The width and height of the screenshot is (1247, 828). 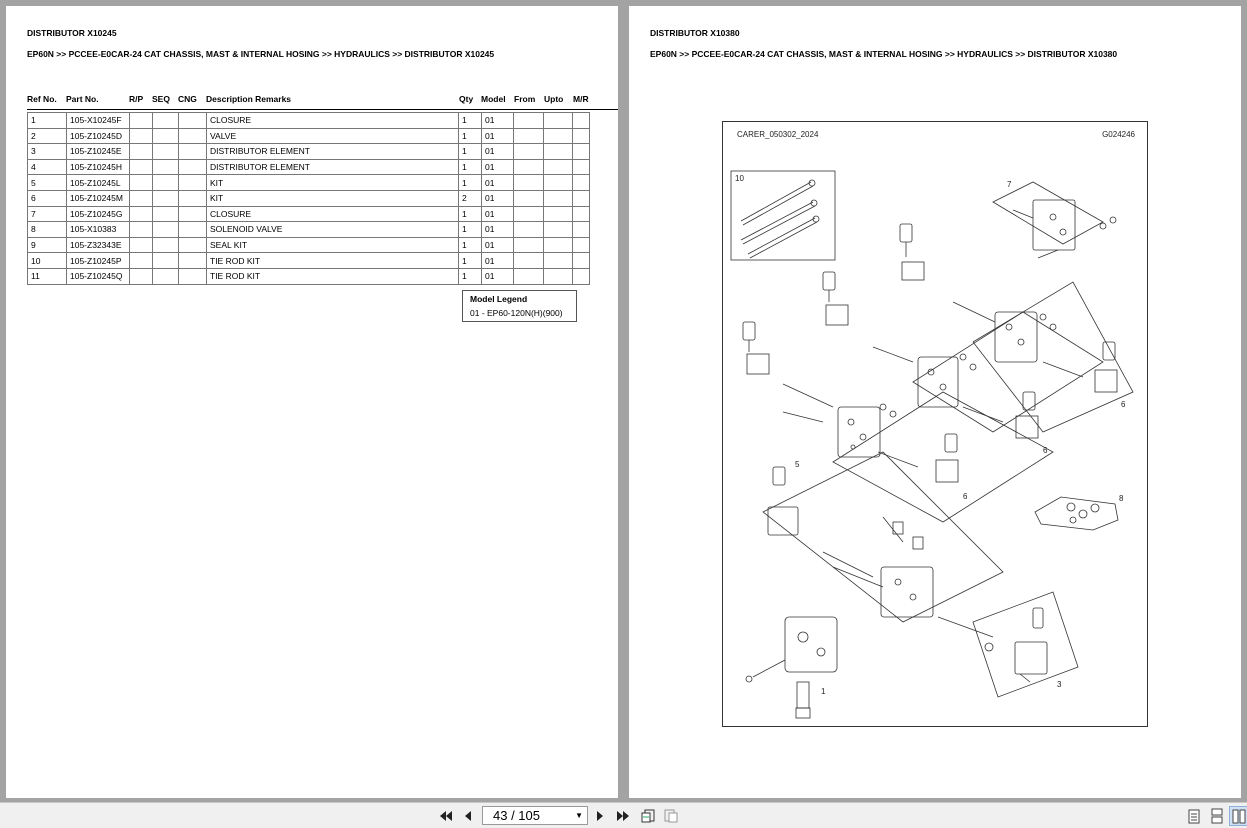 I want to click on single-page-icon, so click(x=1194, y=816).